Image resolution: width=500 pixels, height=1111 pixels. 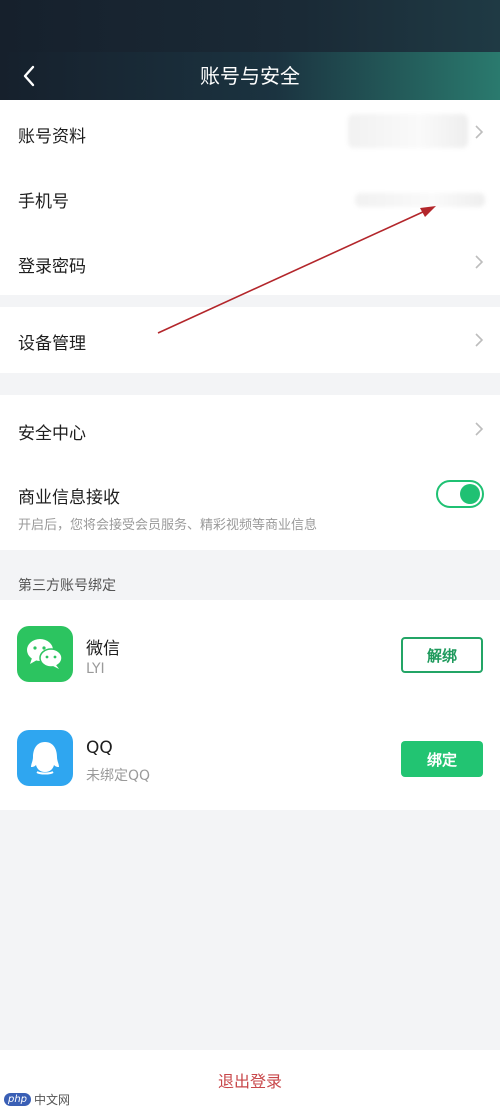 I want to click on watermark-logo: php, so click(x=18, y=1099).